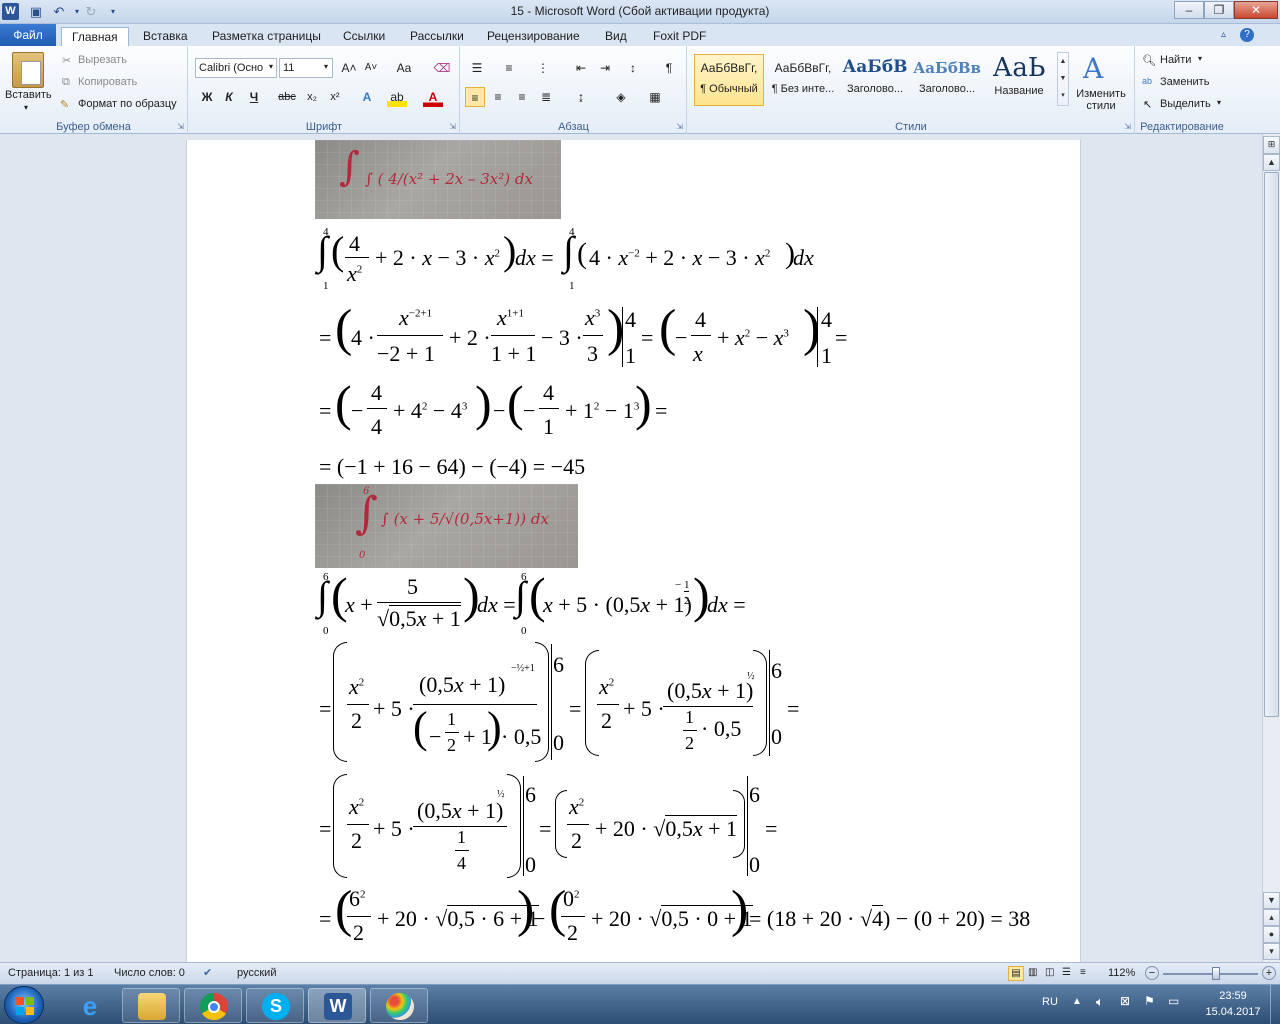 The height and width of the screenshot is (1024, 1280). What do you see at coordinates (1049, 972) in the screenshot?
I see `web-layout-icon: ◫` at bounding box center [1049, 972].